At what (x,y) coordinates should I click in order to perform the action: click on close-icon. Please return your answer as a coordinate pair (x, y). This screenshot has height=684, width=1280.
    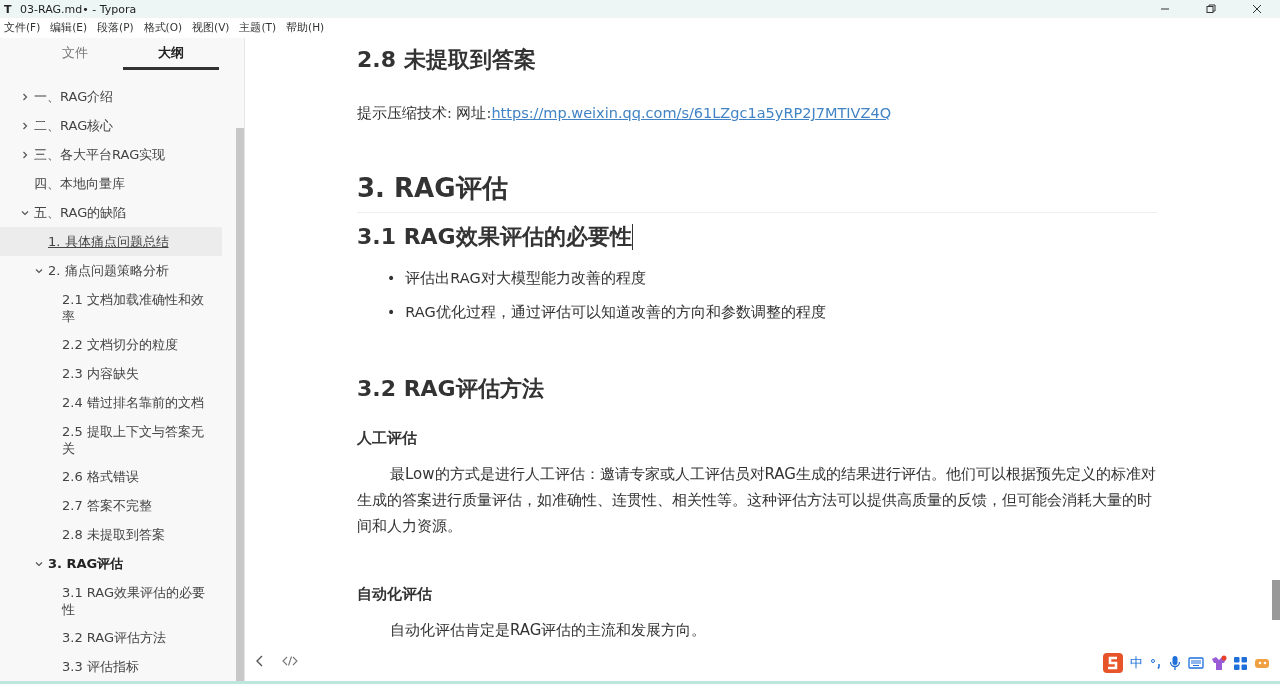
    Looking at the image, I should click on (1257, 9).